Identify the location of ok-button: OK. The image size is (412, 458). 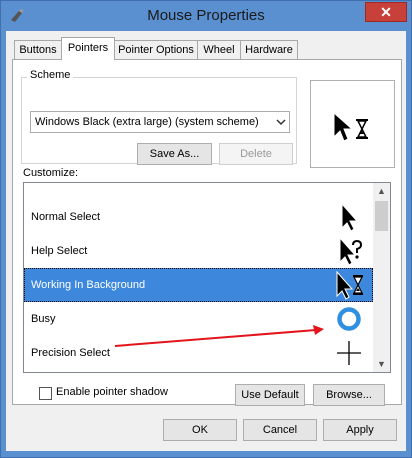
(200, 430).